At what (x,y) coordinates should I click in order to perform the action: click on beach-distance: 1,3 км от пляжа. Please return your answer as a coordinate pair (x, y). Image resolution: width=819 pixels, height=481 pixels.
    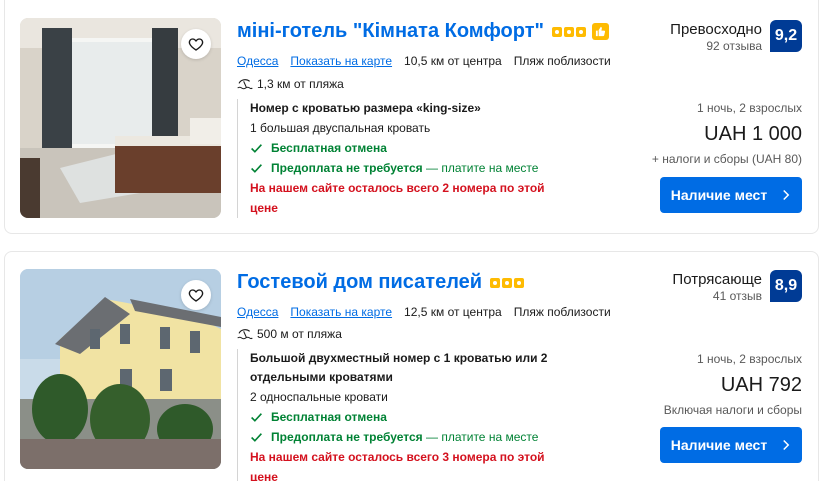
    Looking at the image, I should click on (290, 84).